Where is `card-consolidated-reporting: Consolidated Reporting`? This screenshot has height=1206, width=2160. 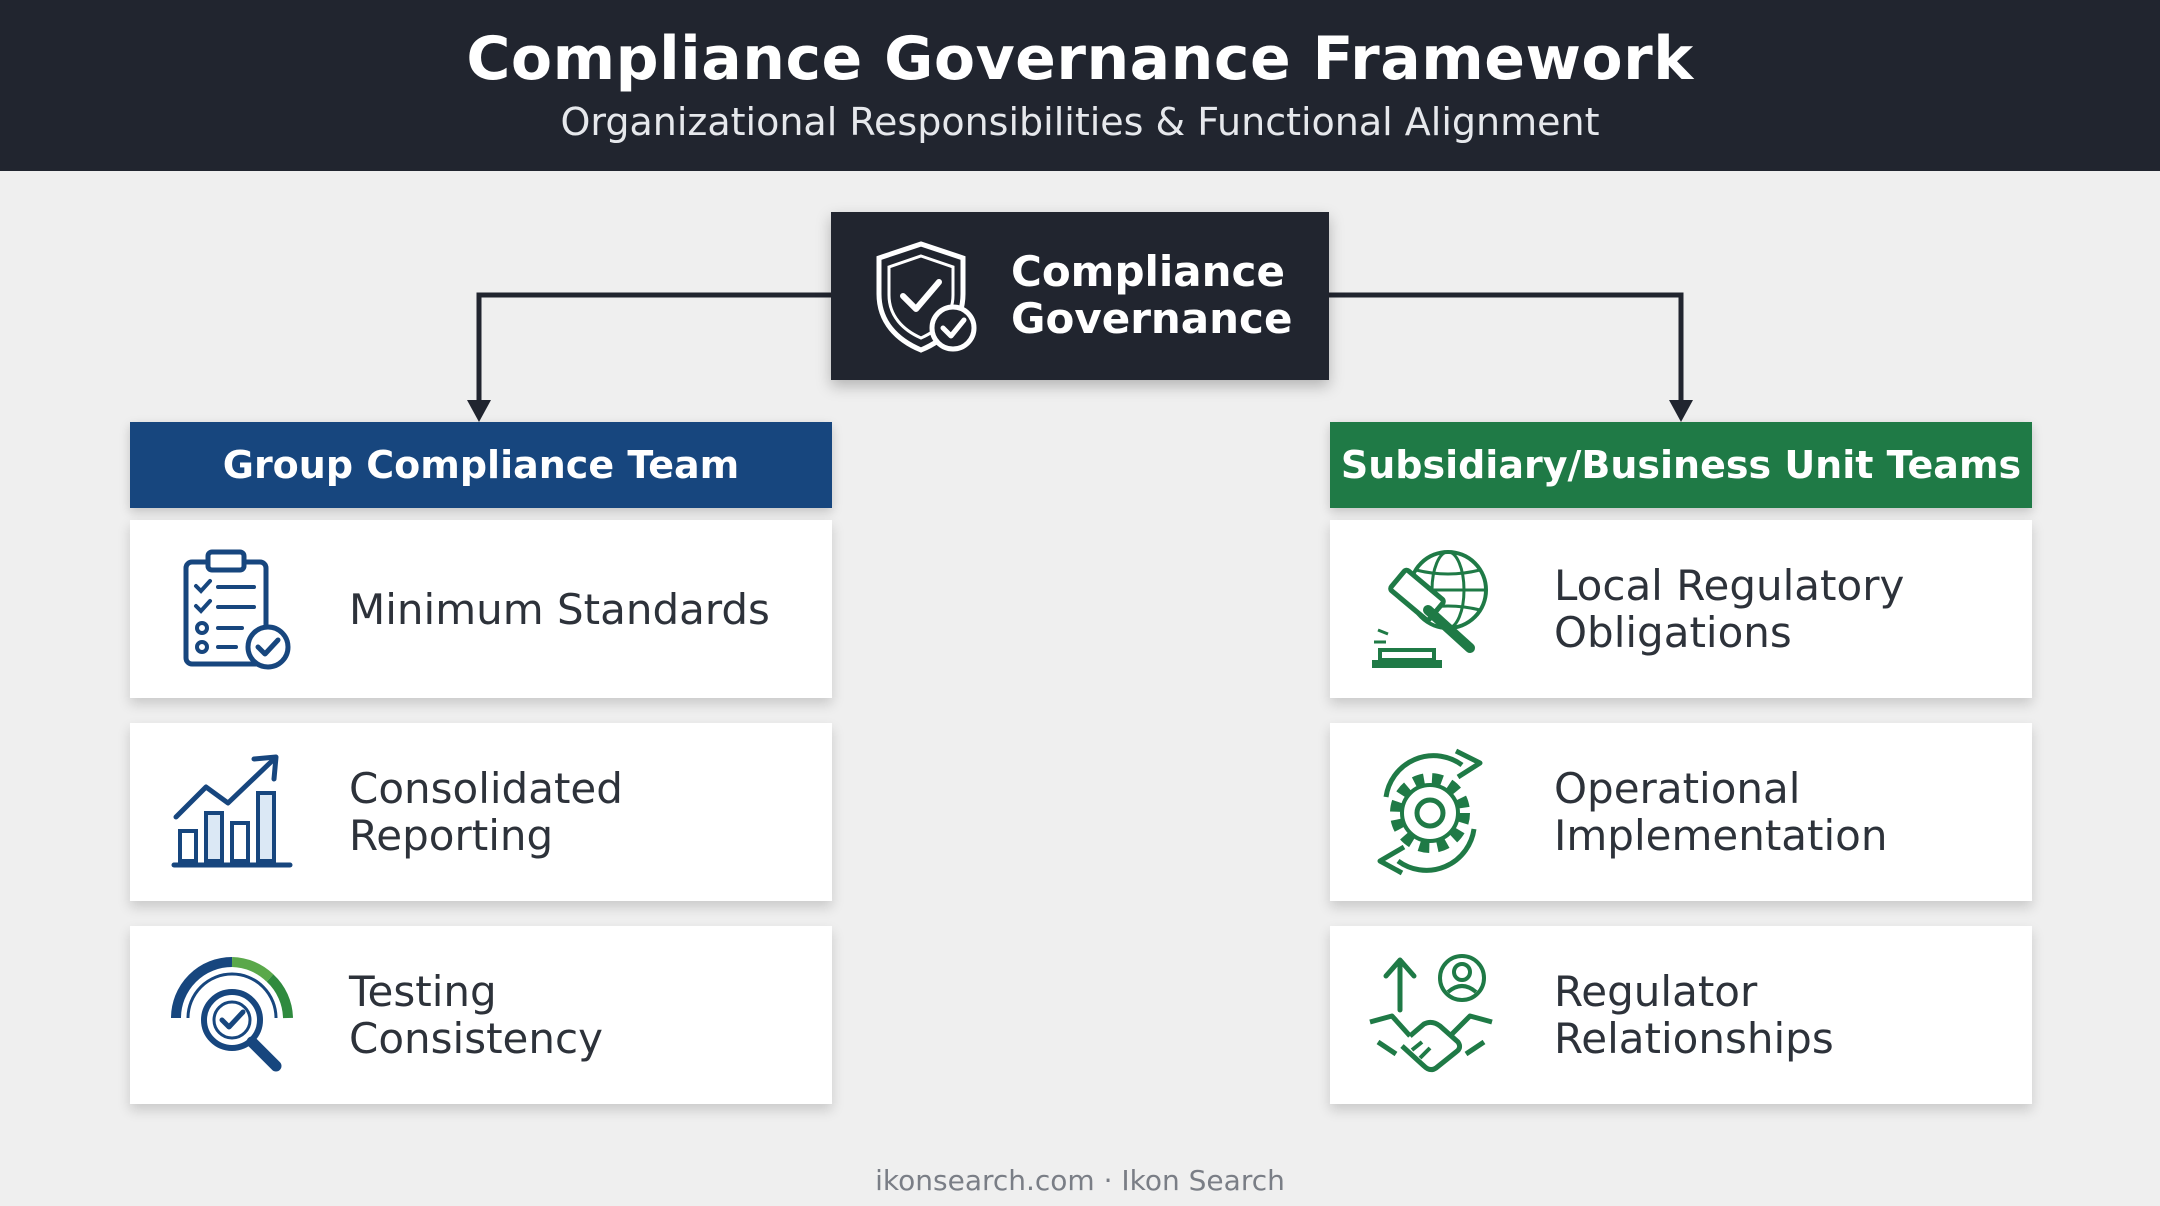 card-consolidated-reporting: Consolidated Reporting is located at coordinates (481, 812).